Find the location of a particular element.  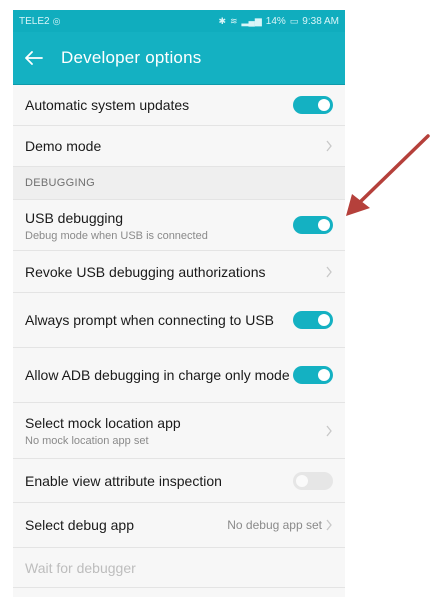

signal-icon: ▂▄▆ is located at coordinates (251, 20).